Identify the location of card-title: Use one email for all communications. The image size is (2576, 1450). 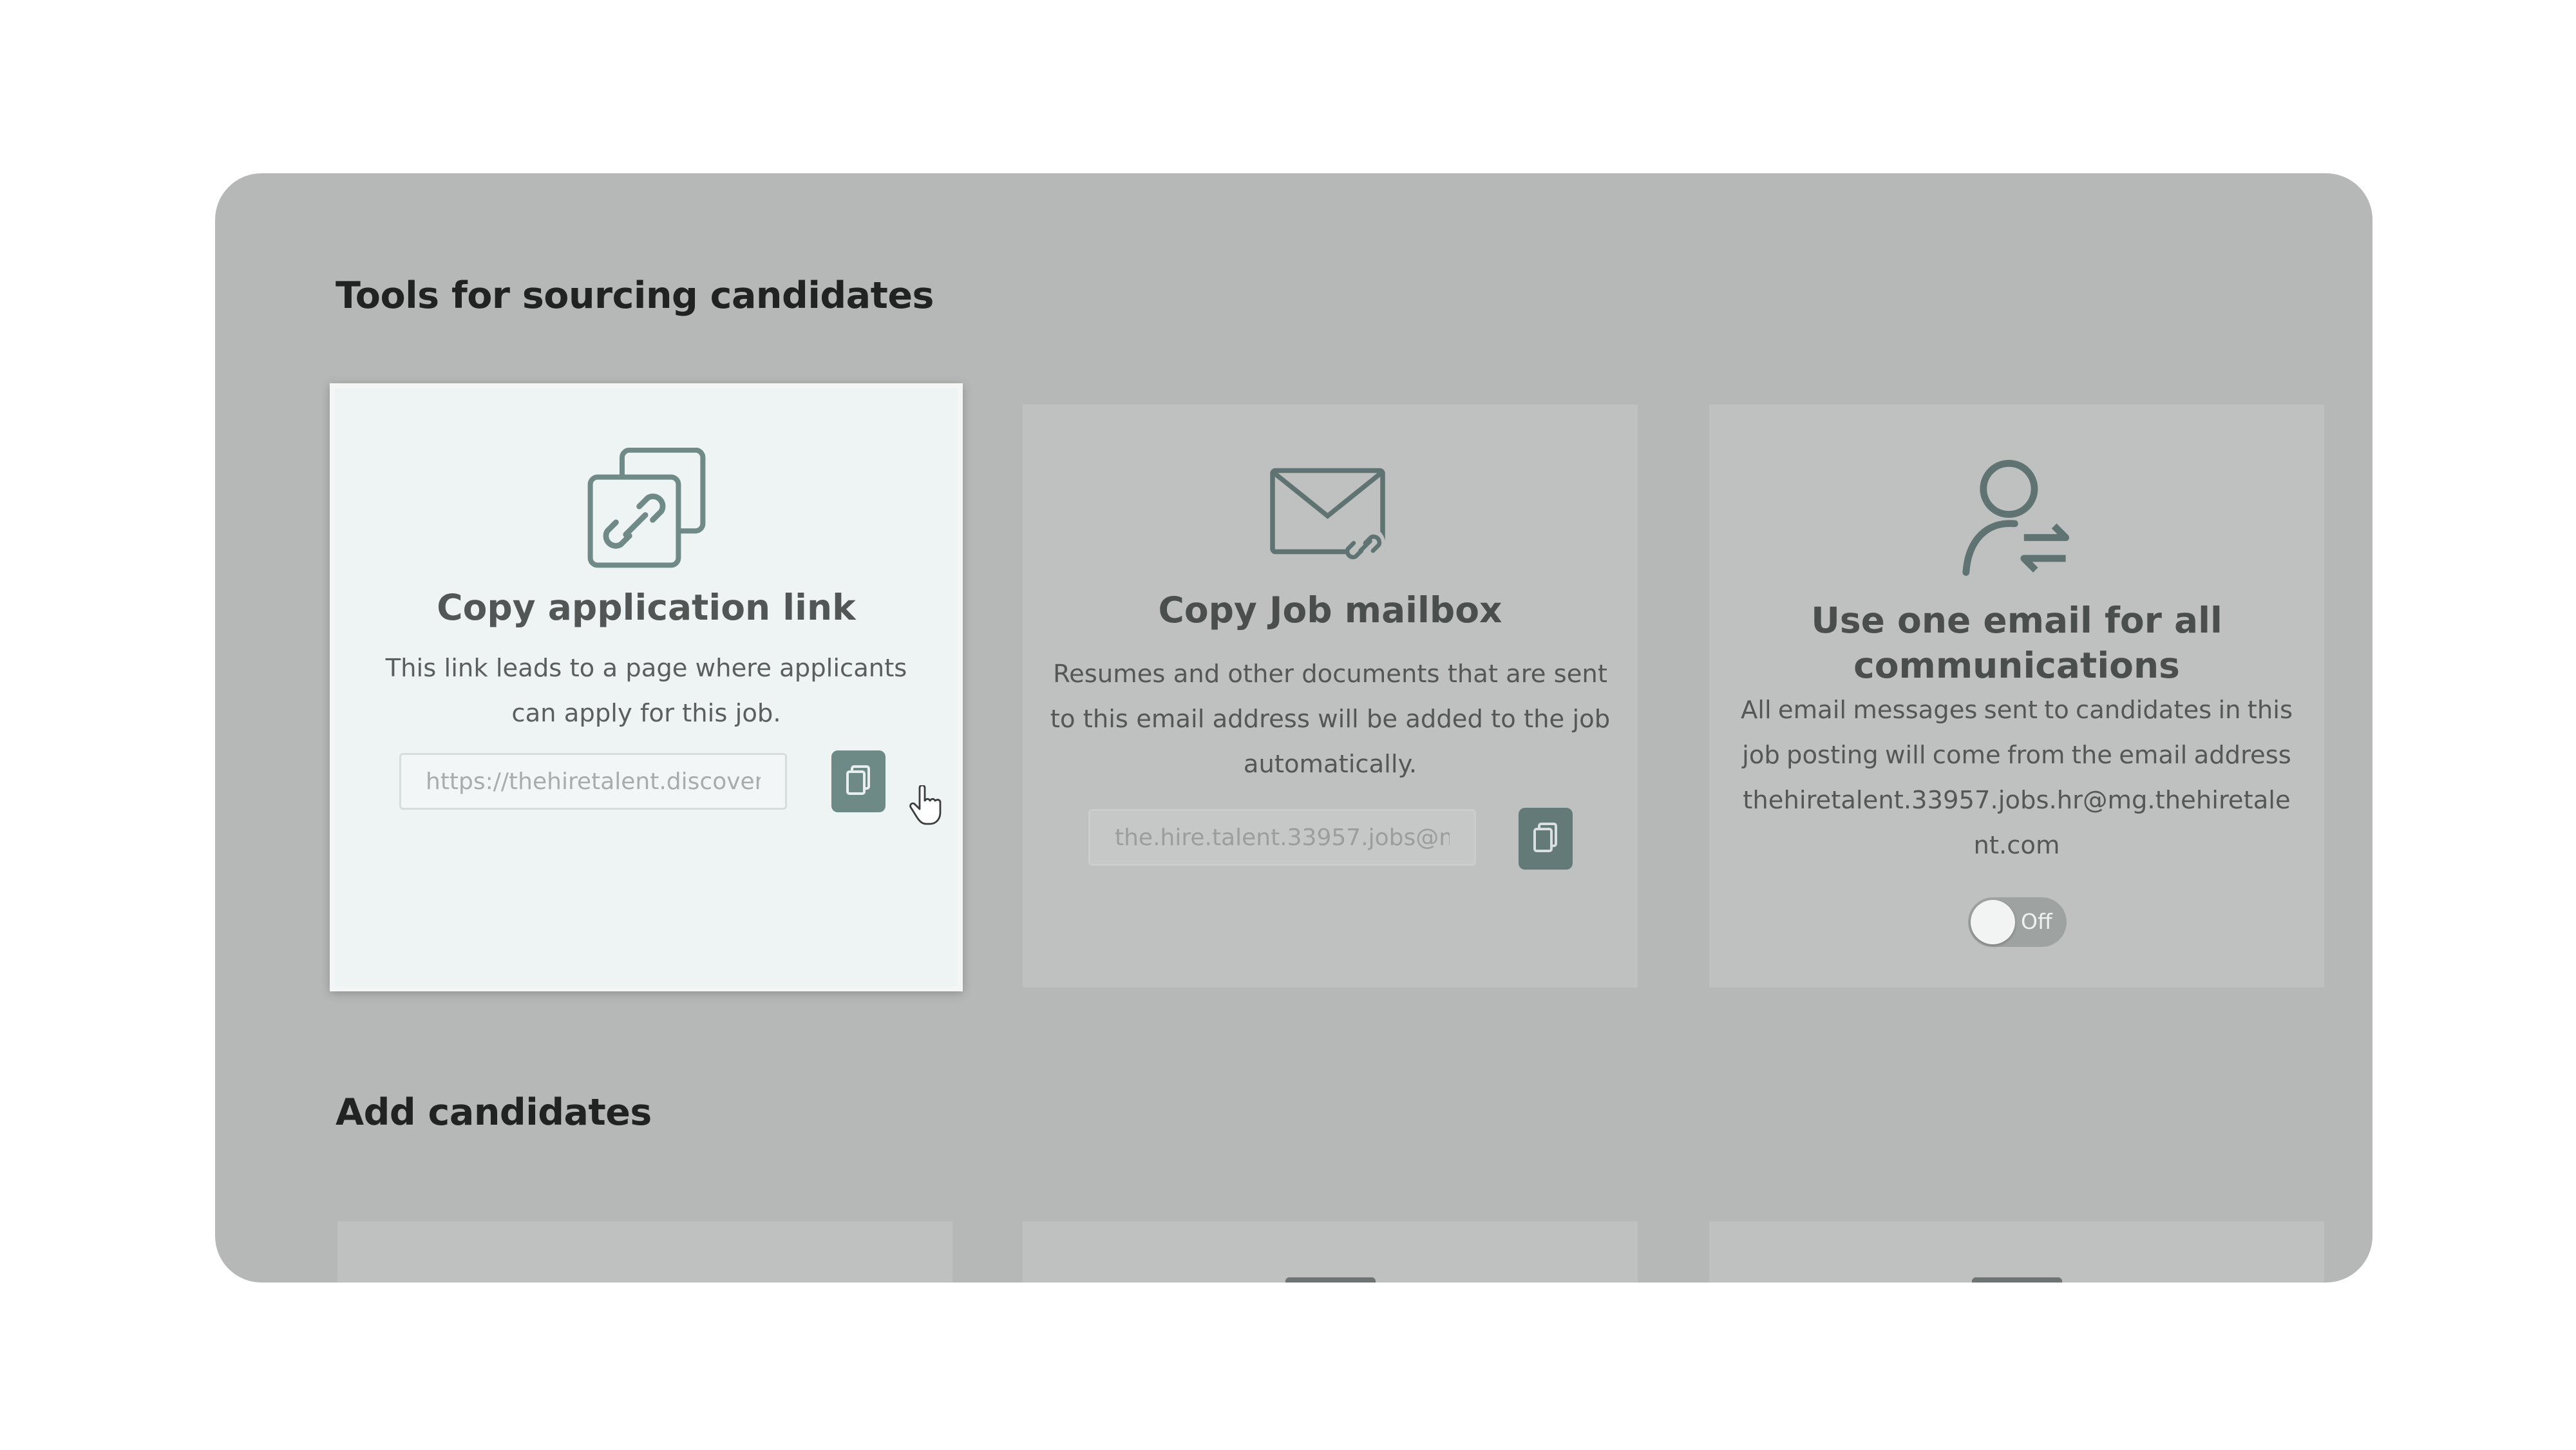
(2016, 643).